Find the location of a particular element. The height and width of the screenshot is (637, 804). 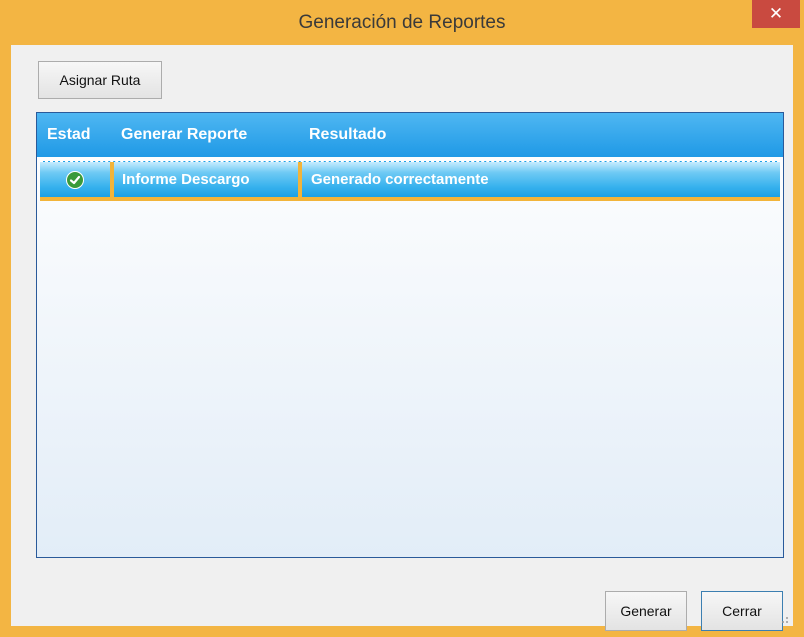

table-row: Informe Descargo Generado correctamente is located at coordinates (410, 181).